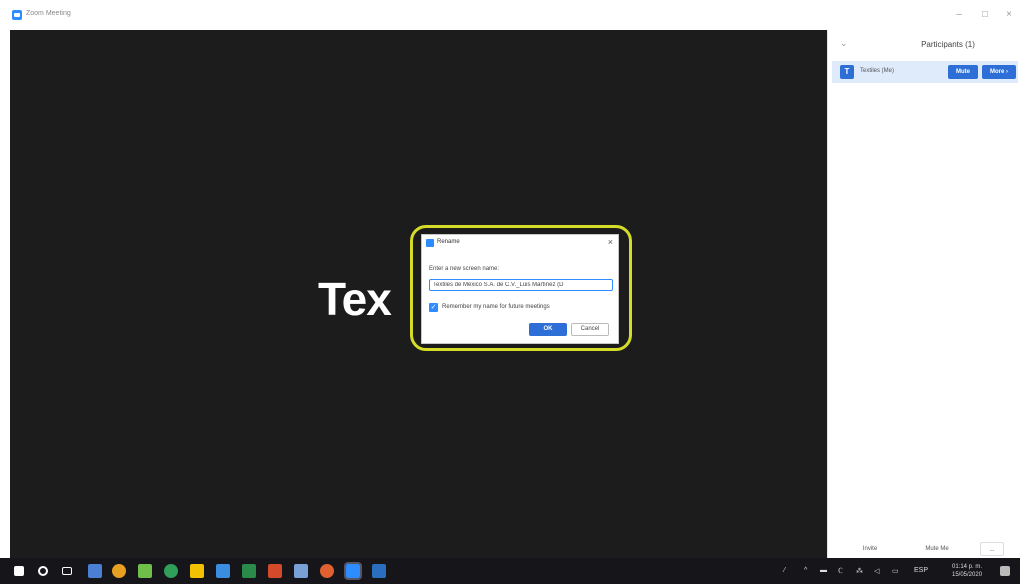  Describe the element at coordinates (301, 571) in the screenshot. I see `document-icon` at that location.